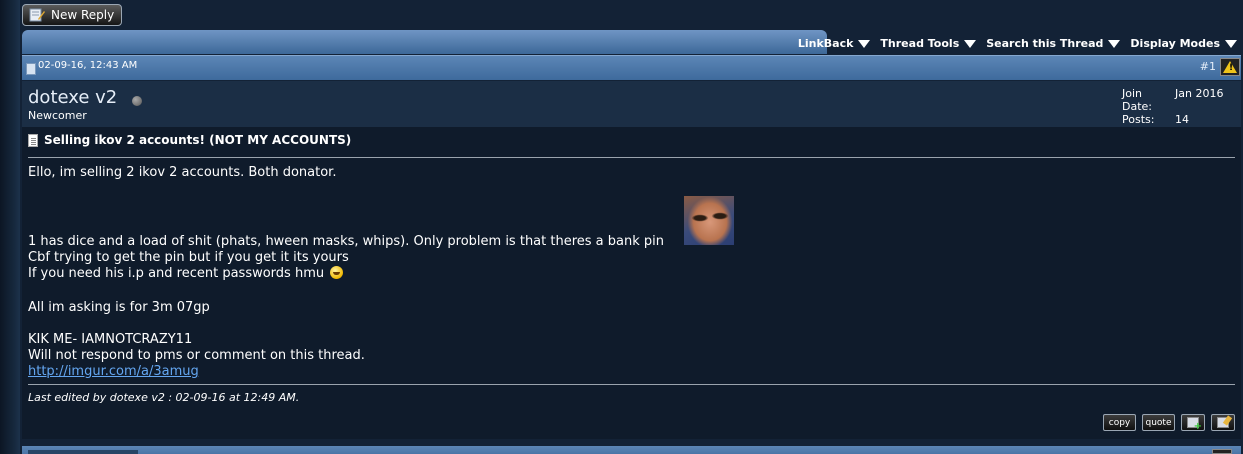 The image size is (1243, 454). Describe the element at coordinates (31, 69) in the screenshot. I see `post-old-icon` at that location.